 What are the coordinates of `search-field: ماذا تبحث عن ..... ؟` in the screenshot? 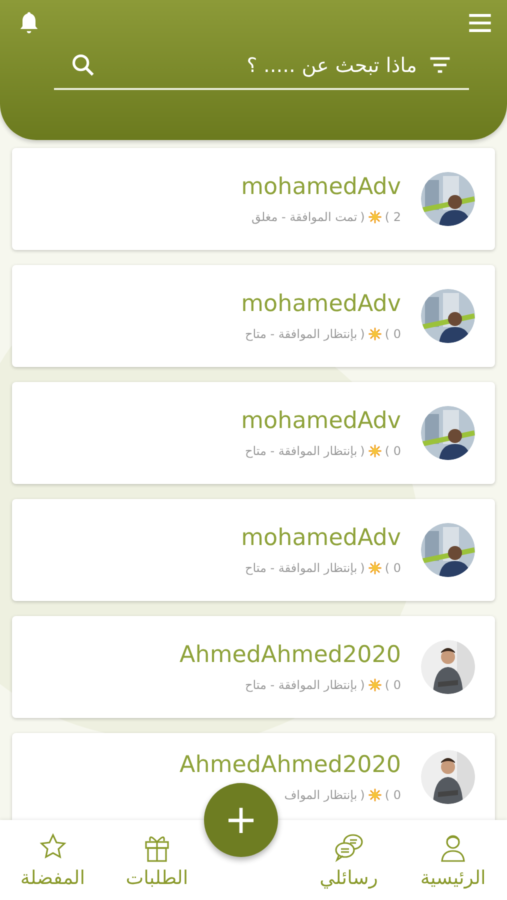 It's located at (261, 65).